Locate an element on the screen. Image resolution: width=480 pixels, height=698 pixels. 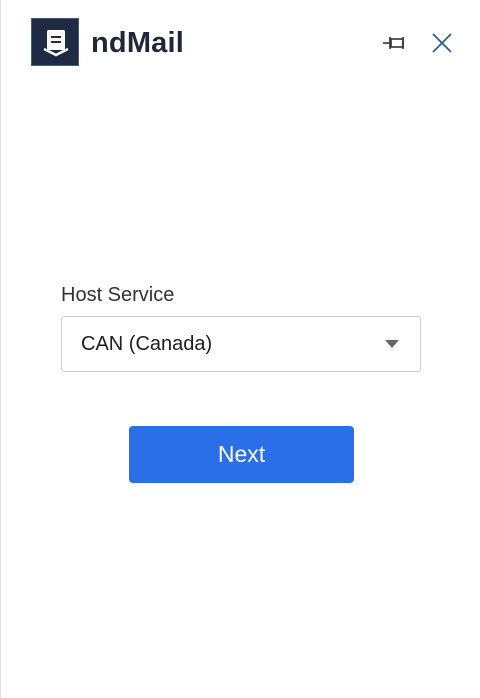
panel-left-border is located at coordinates (0, 349).